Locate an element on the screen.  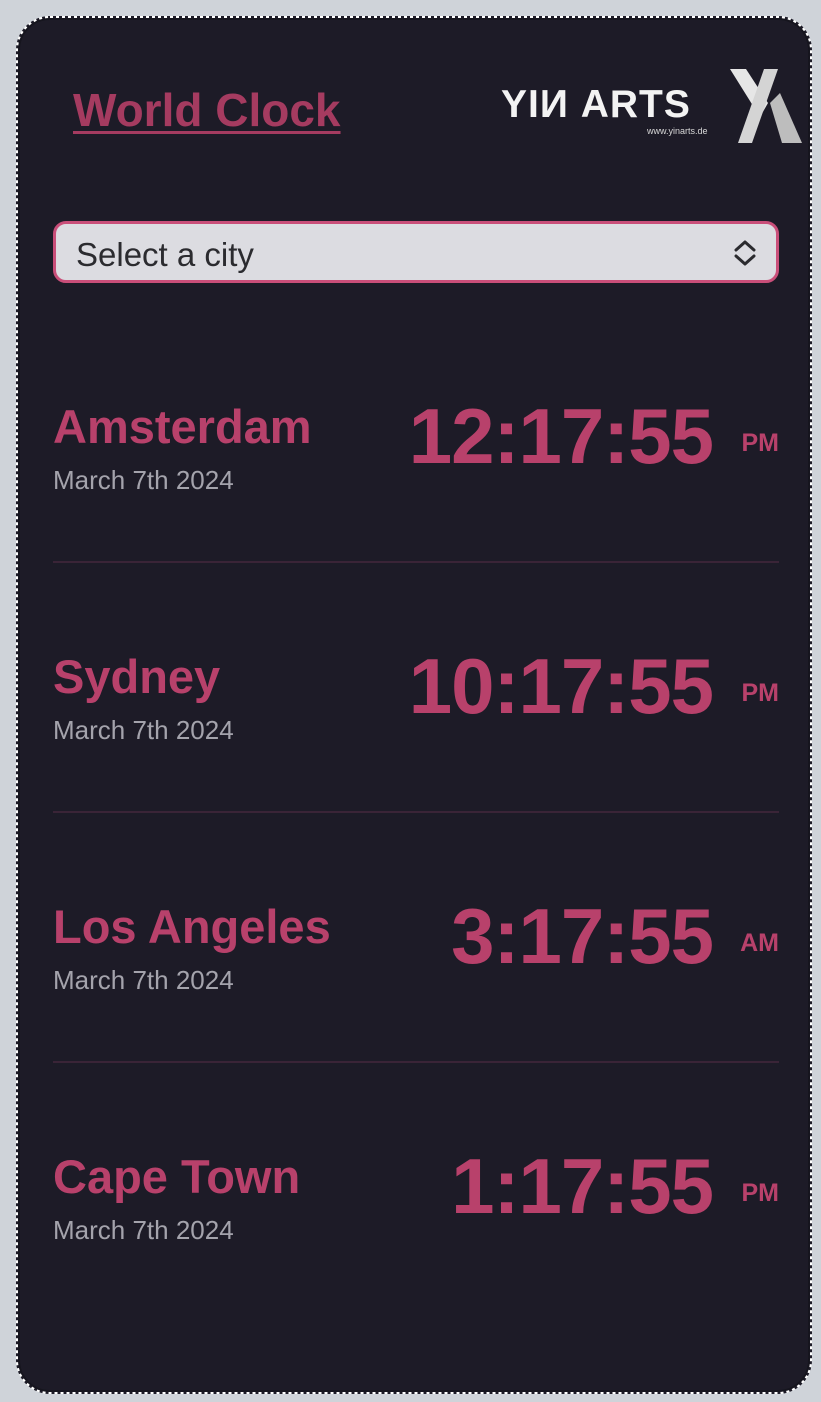
city-select: Select a city is located at coordinates (416, 252).